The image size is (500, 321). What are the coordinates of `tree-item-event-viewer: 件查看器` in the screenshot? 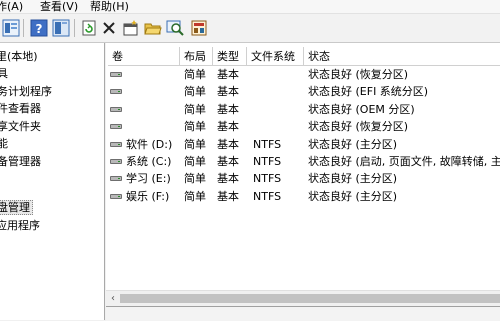 It's located at (20, 108).